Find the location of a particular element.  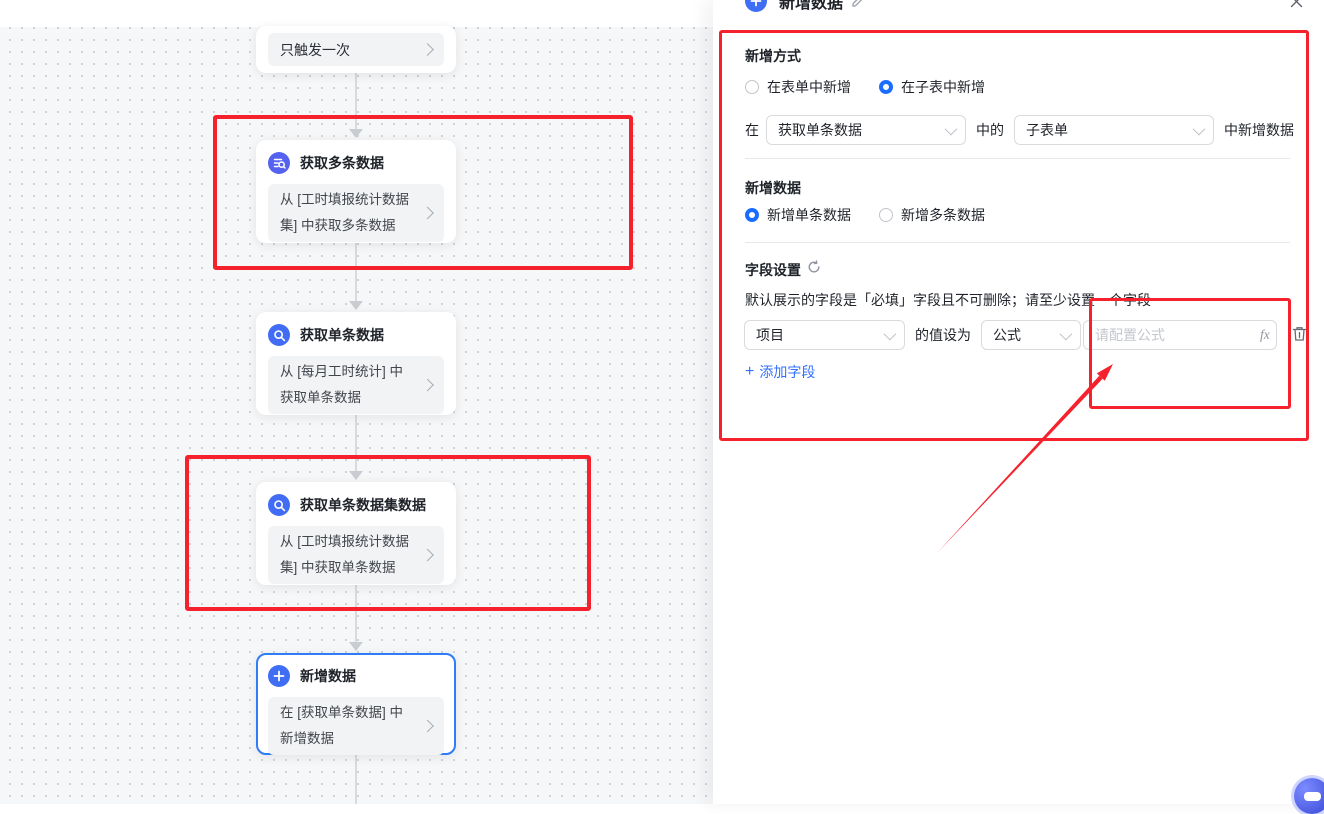

node-title: 获取单条数据 is located at coordinates (342, 335).